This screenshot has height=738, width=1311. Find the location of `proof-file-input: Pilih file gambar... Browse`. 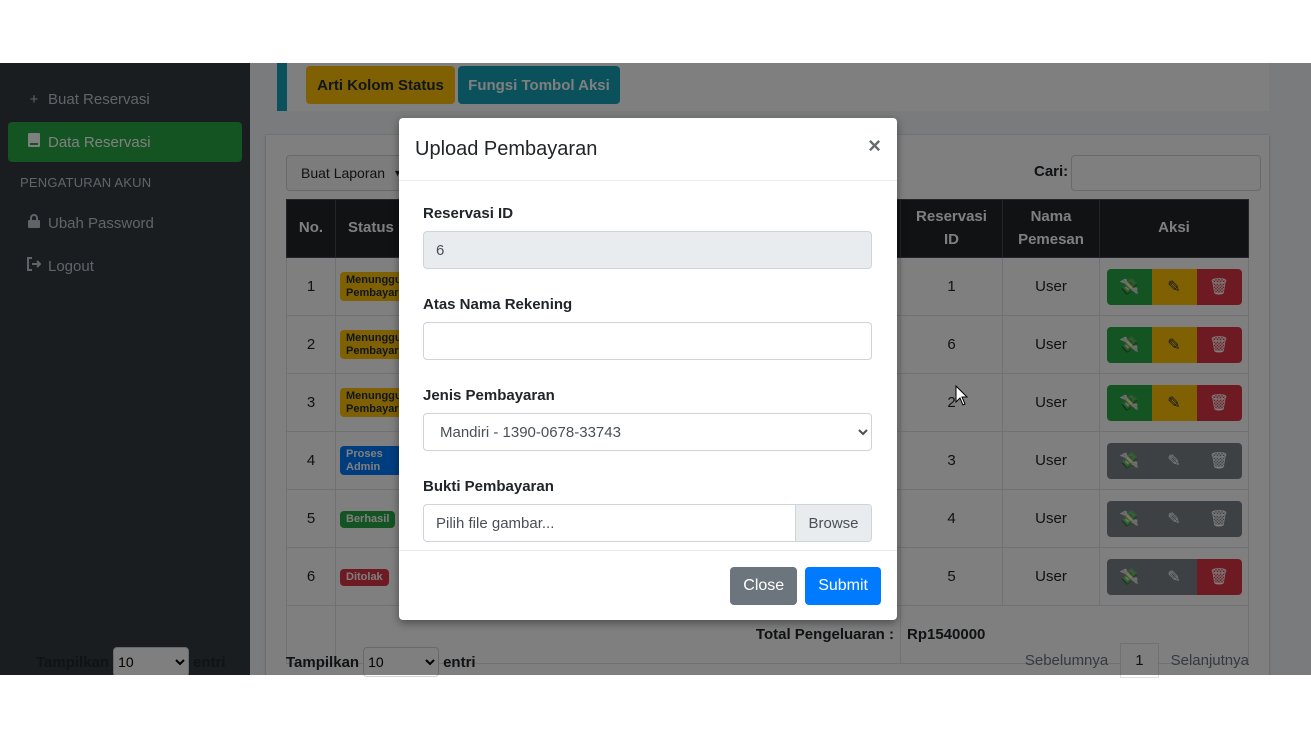

proof-file-input: Pilih file gambar... Browse is located at coordinates (647, 523).